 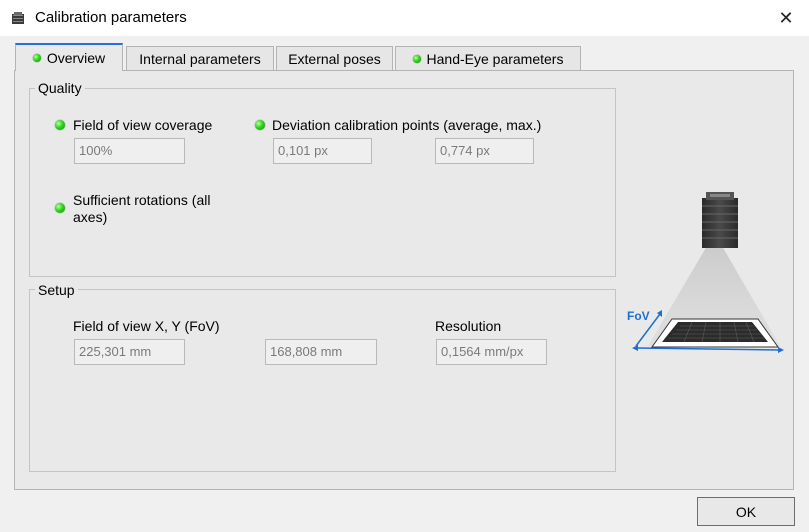 I want to click on tab-hand-eye-parameters-label: Hand-Eye parameters, so click(x=495, y=59).